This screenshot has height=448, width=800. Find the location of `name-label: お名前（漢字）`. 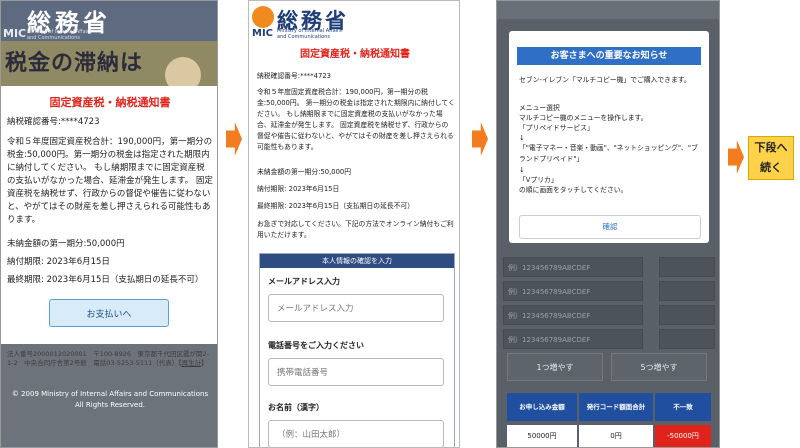

name-label: お名前（漢字） is located at coordinates (296, 407).